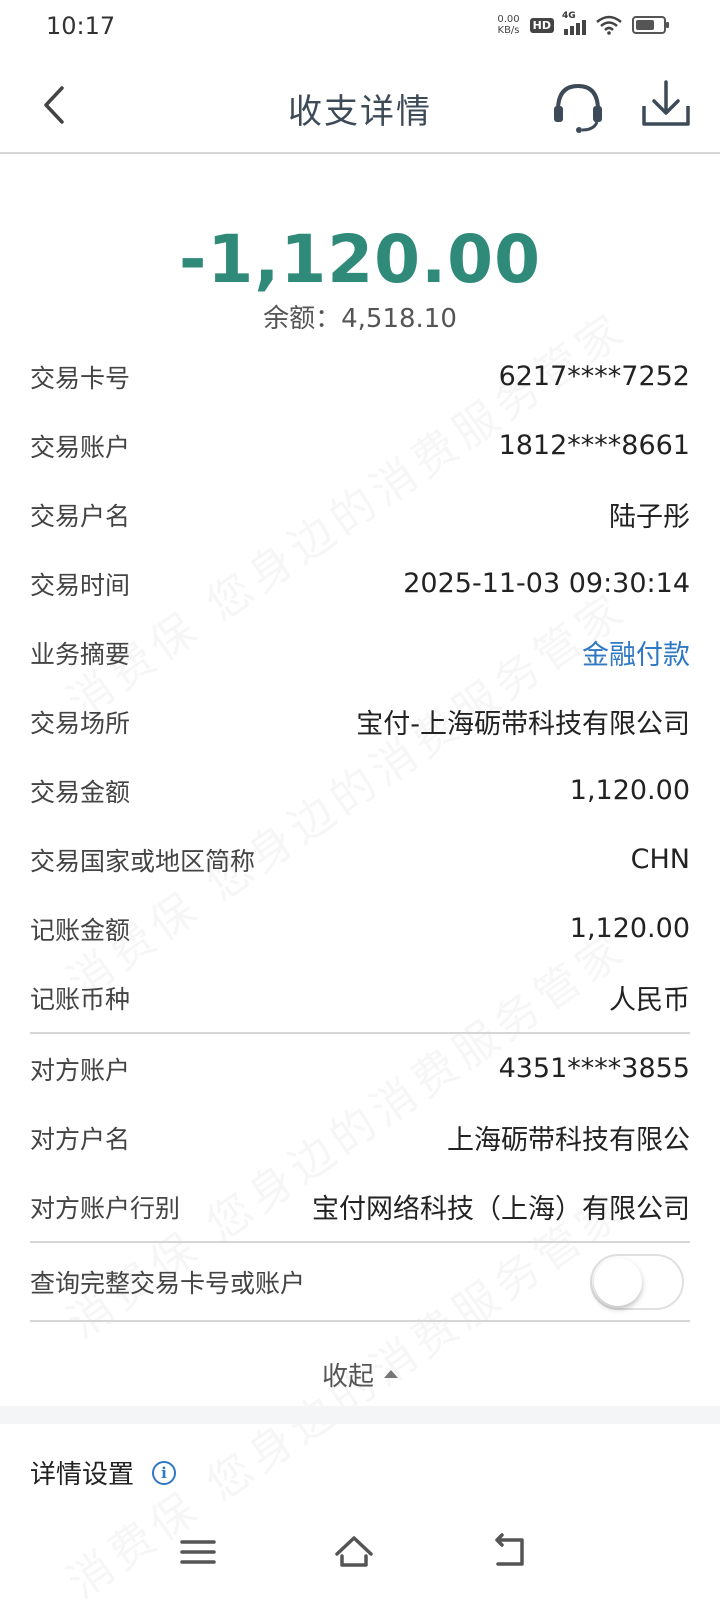  What do you see at coordinates (164, 1472) in the screenshot?
I see `info-icon: i` at bounding box center [164, 1472].